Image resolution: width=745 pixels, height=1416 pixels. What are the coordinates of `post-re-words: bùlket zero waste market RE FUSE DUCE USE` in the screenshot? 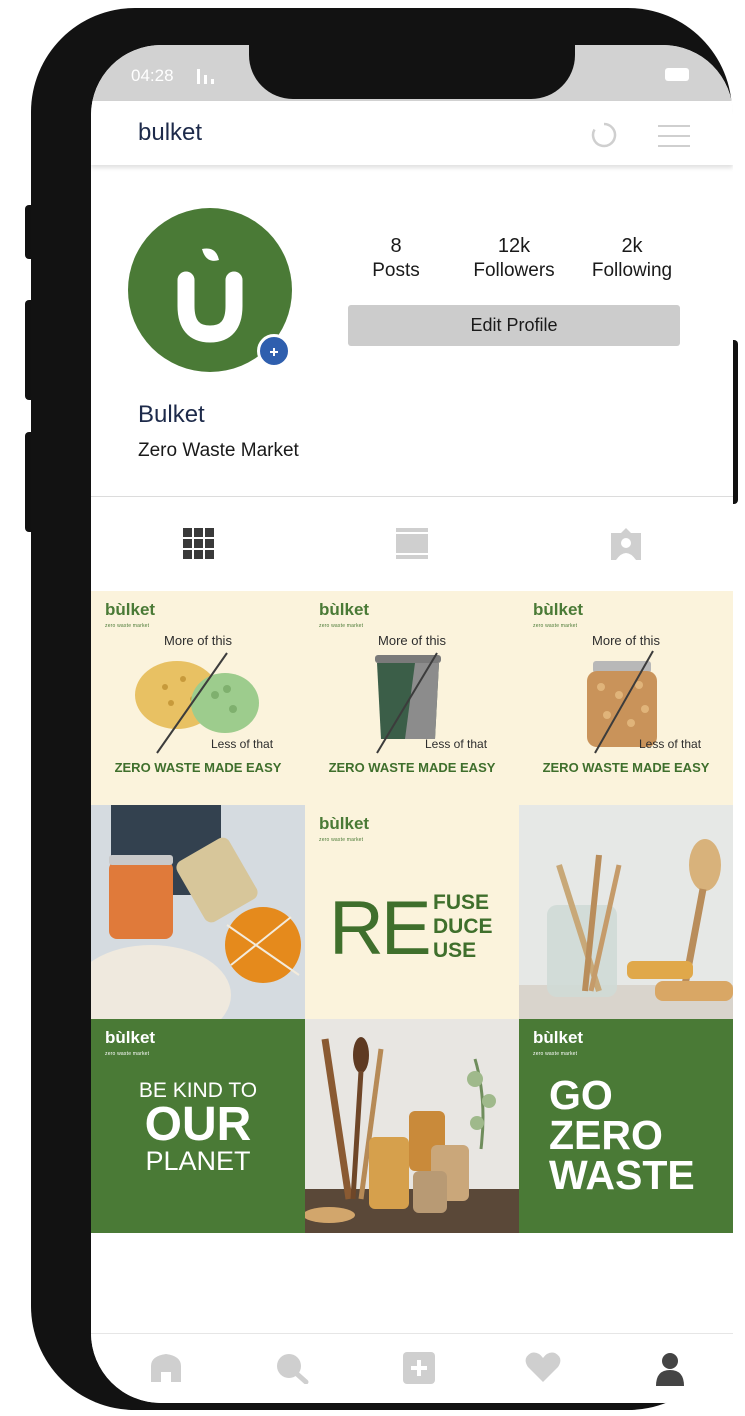 It's located at (412, 912).